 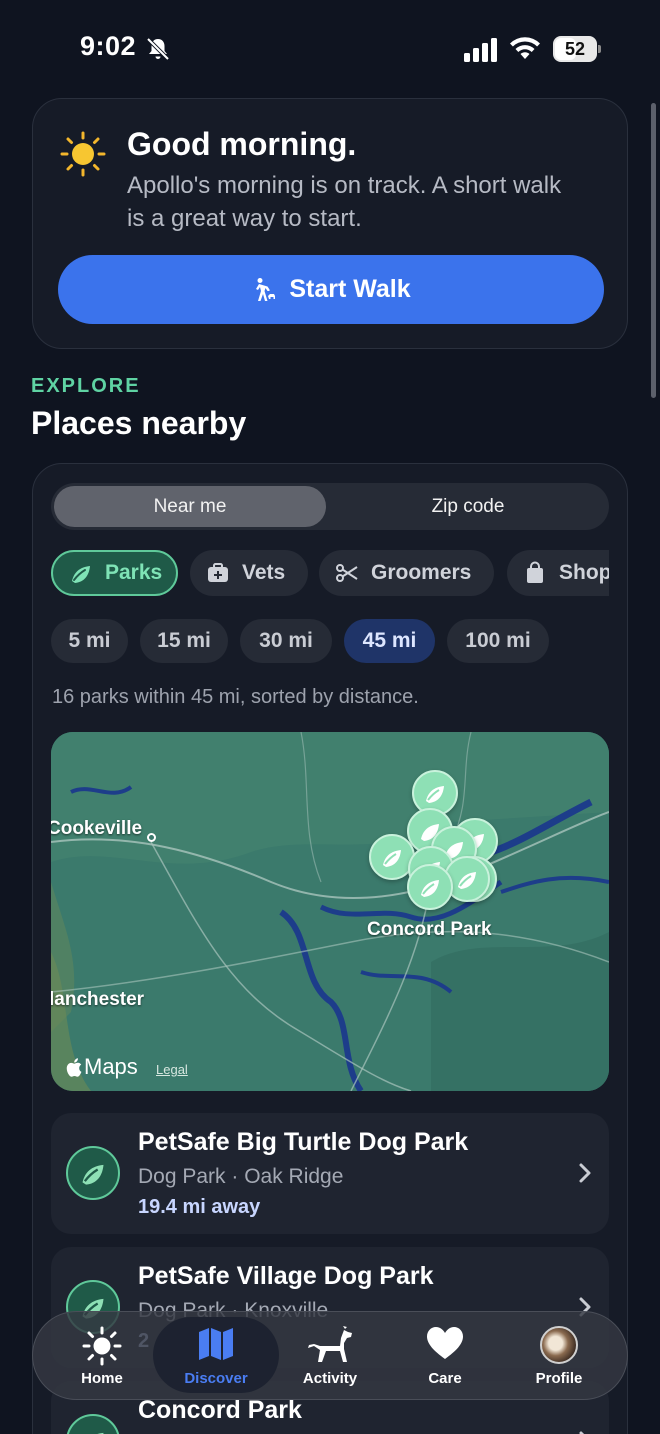 What do you see at coordinates (190, 506) in the screenshot?
I see `segment-near-me: Near me` at bounding box center [190, 506].